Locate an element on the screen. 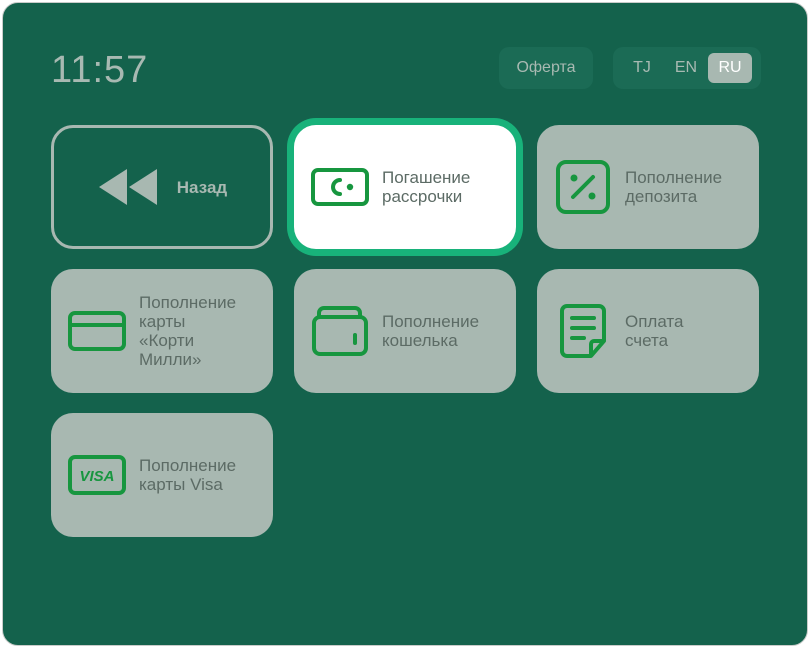 This screenshot has width=810, height=648. installment-label: Погашение рассрочки is located at coordinates (426, 187).